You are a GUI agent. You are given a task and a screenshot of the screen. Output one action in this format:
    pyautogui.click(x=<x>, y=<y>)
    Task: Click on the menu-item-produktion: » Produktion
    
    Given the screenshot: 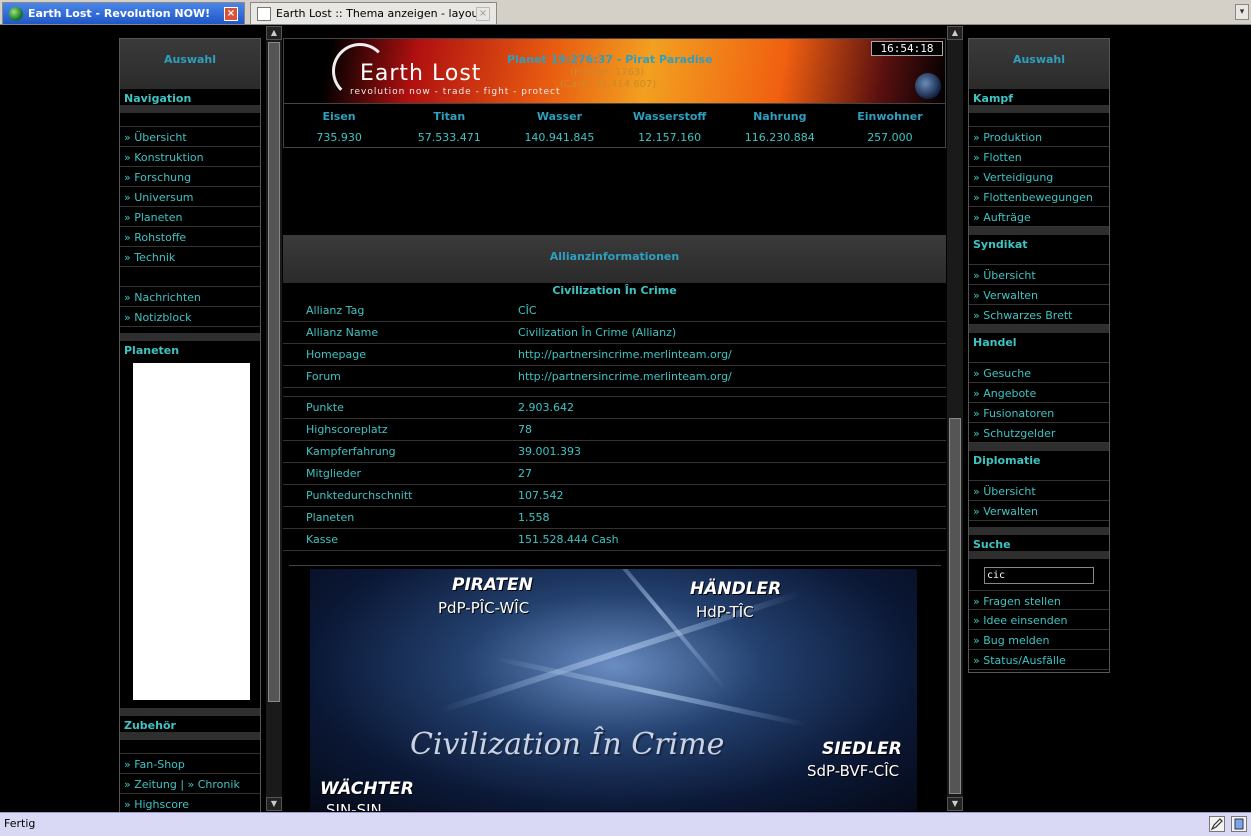 What is the action you would take?
    pyautogui.click(x=1039, y=137)
    